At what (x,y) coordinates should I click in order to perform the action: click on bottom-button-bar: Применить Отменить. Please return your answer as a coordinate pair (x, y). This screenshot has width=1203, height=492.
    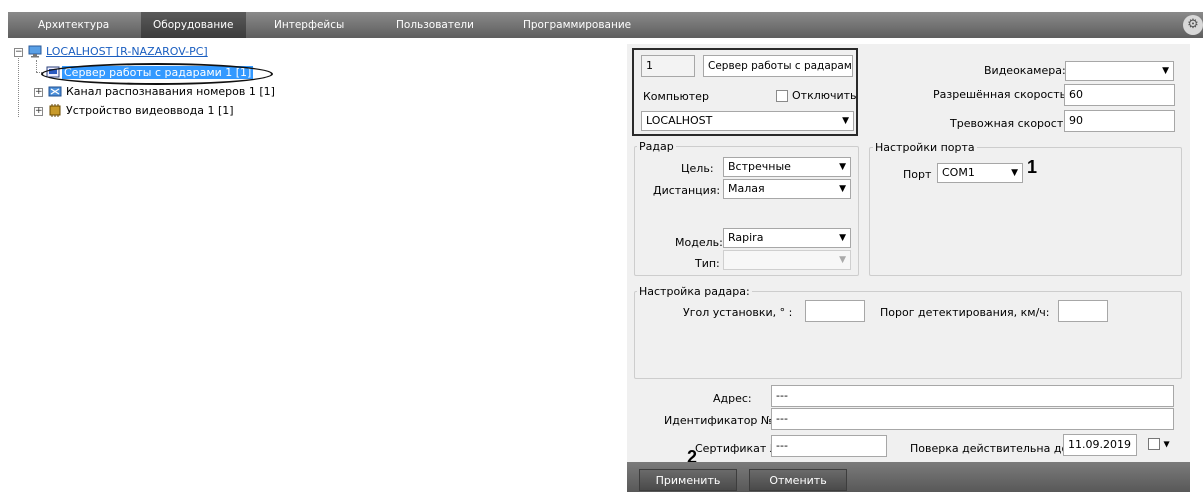
    Looking at the image, I should click on (908, 477).